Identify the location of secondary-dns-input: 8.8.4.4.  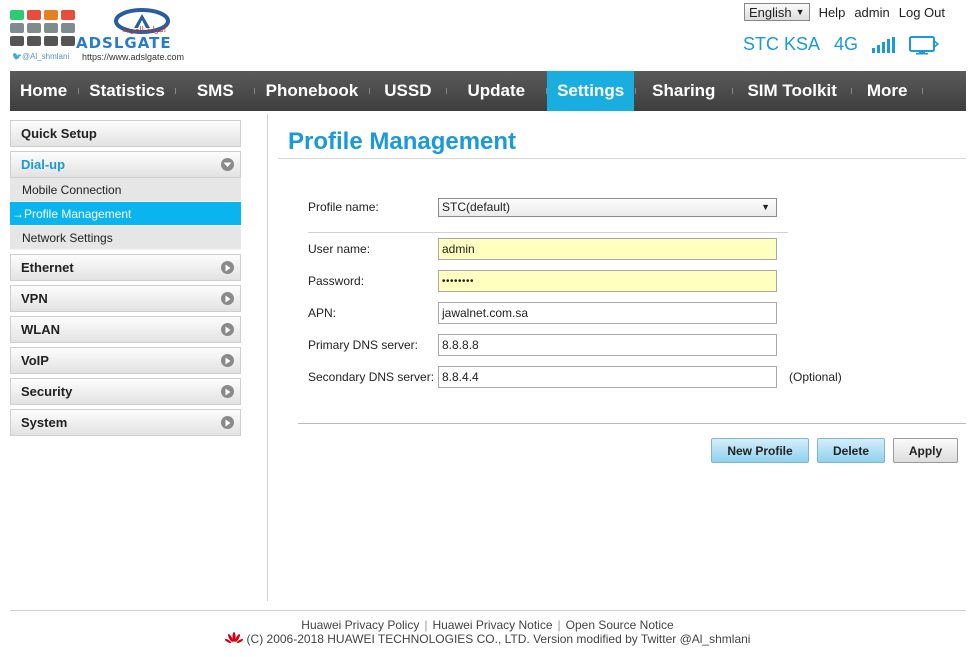
(607, 377).